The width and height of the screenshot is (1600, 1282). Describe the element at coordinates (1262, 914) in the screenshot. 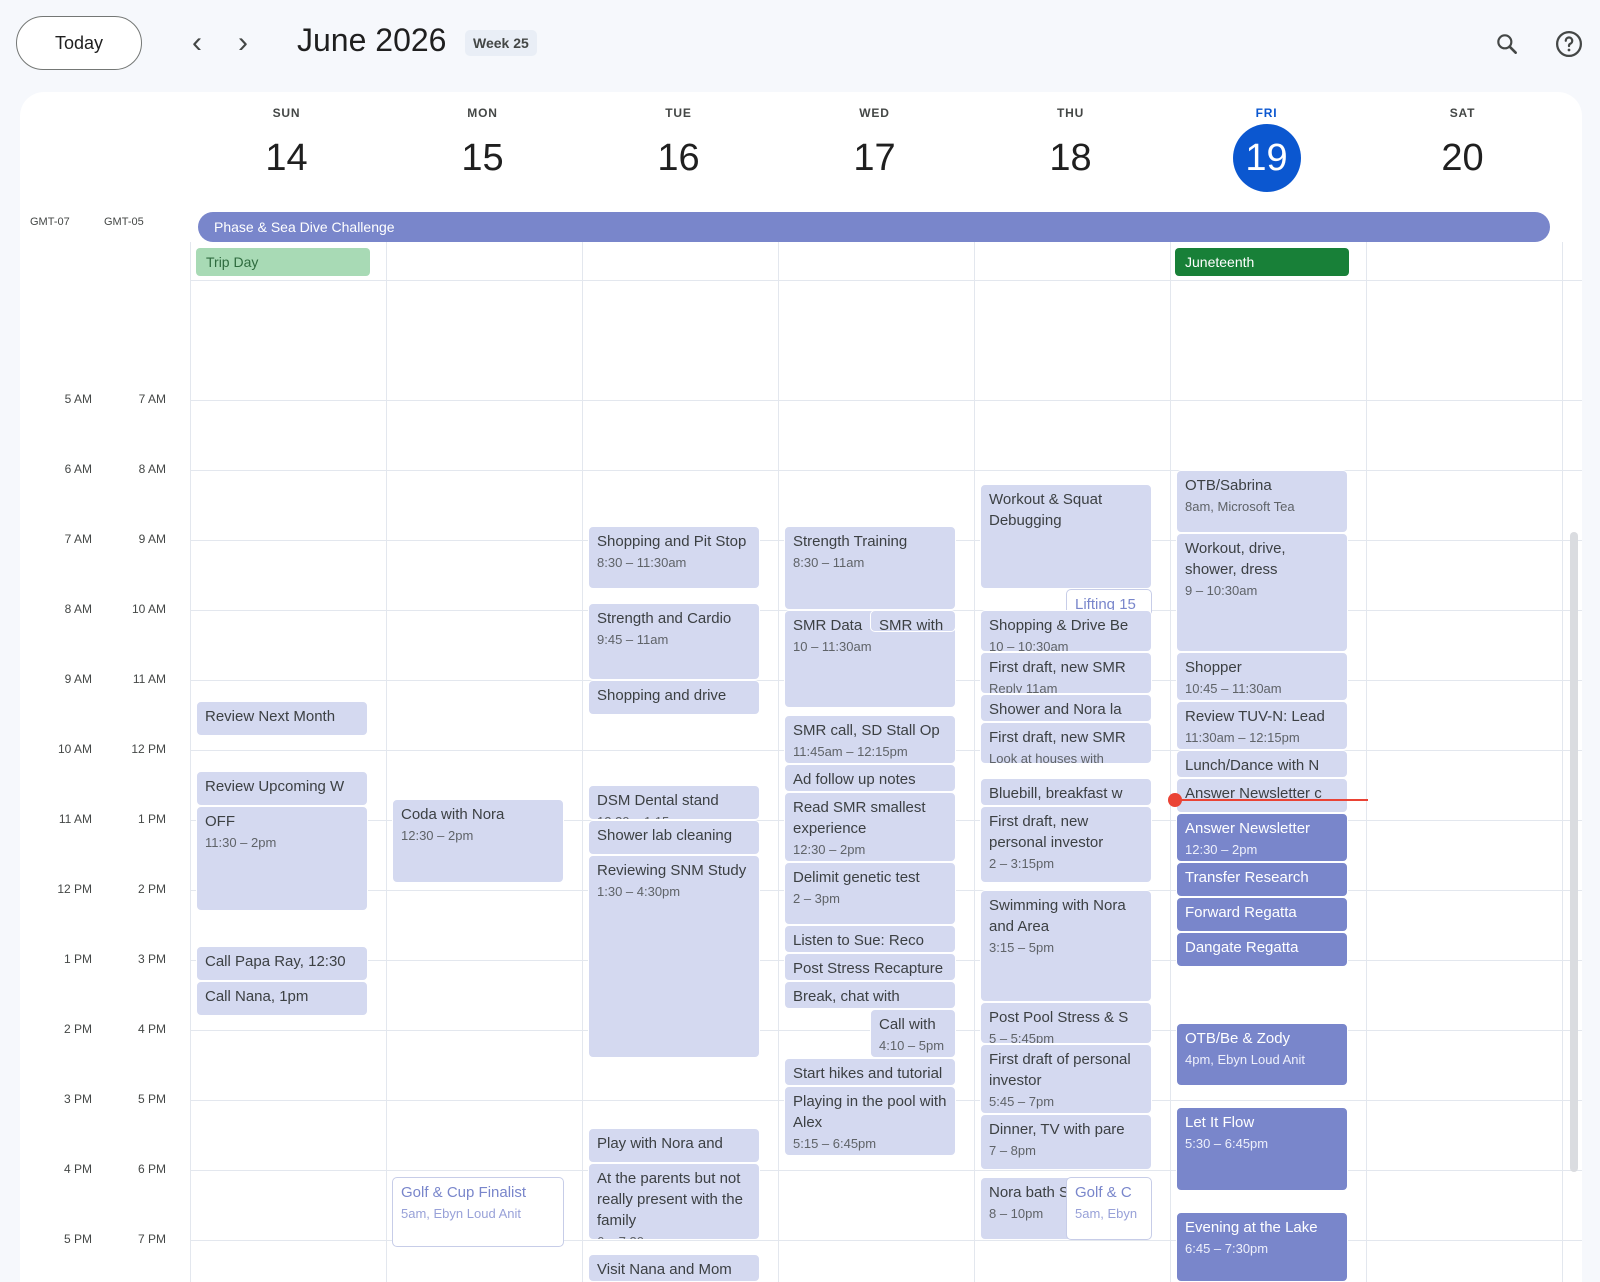

I see `calendar-event: Forward Regatta` at that location.